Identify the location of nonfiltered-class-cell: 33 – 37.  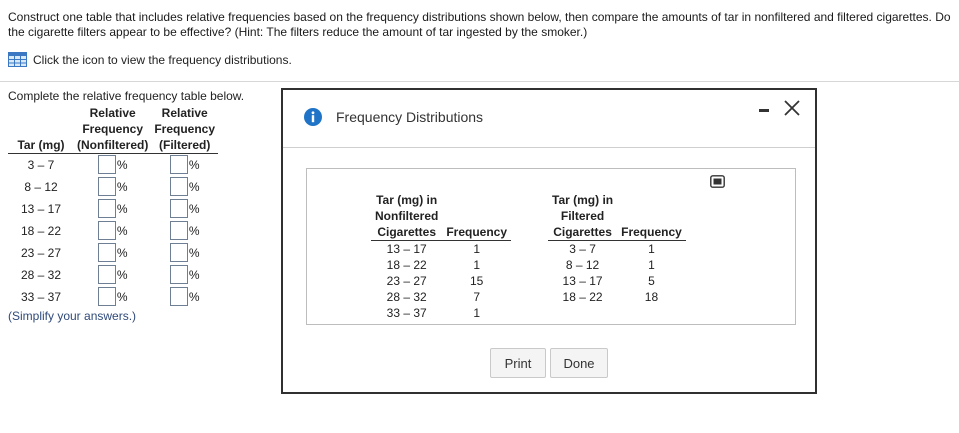
(406, 313).